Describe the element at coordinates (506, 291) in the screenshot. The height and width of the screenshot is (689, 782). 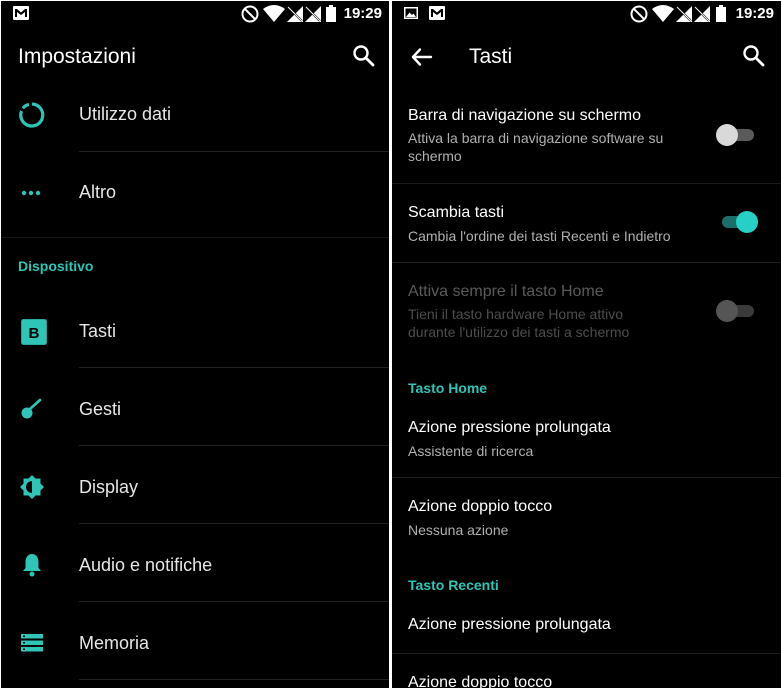
I see `pref-title: Attiva sempre il tasto Home` at that location.